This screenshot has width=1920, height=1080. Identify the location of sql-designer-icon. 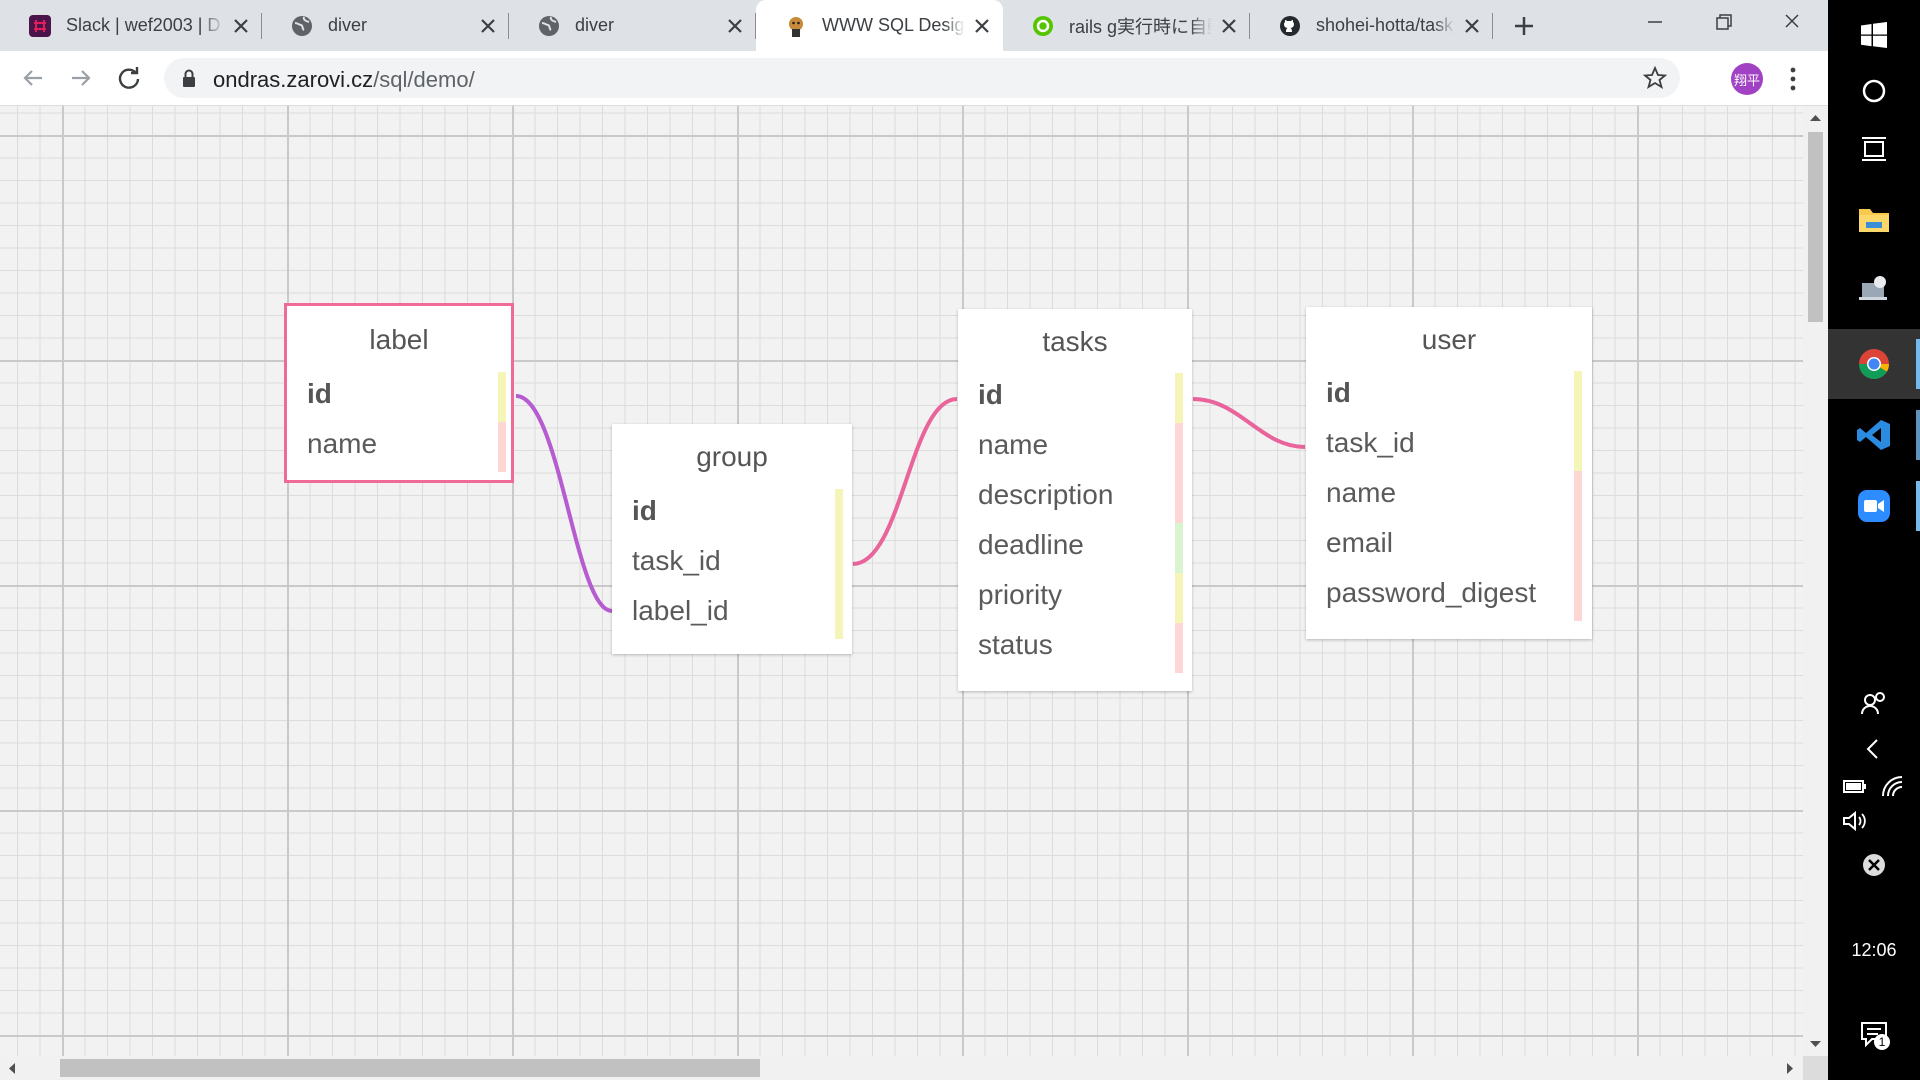
(796, 26).